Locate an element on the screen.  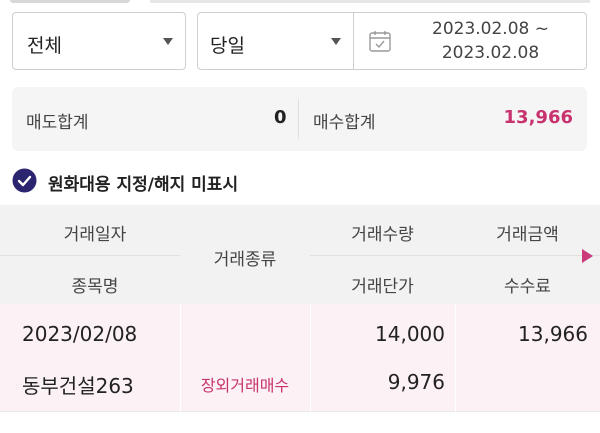
top-tab-strip is located at coordinates (300, 2).